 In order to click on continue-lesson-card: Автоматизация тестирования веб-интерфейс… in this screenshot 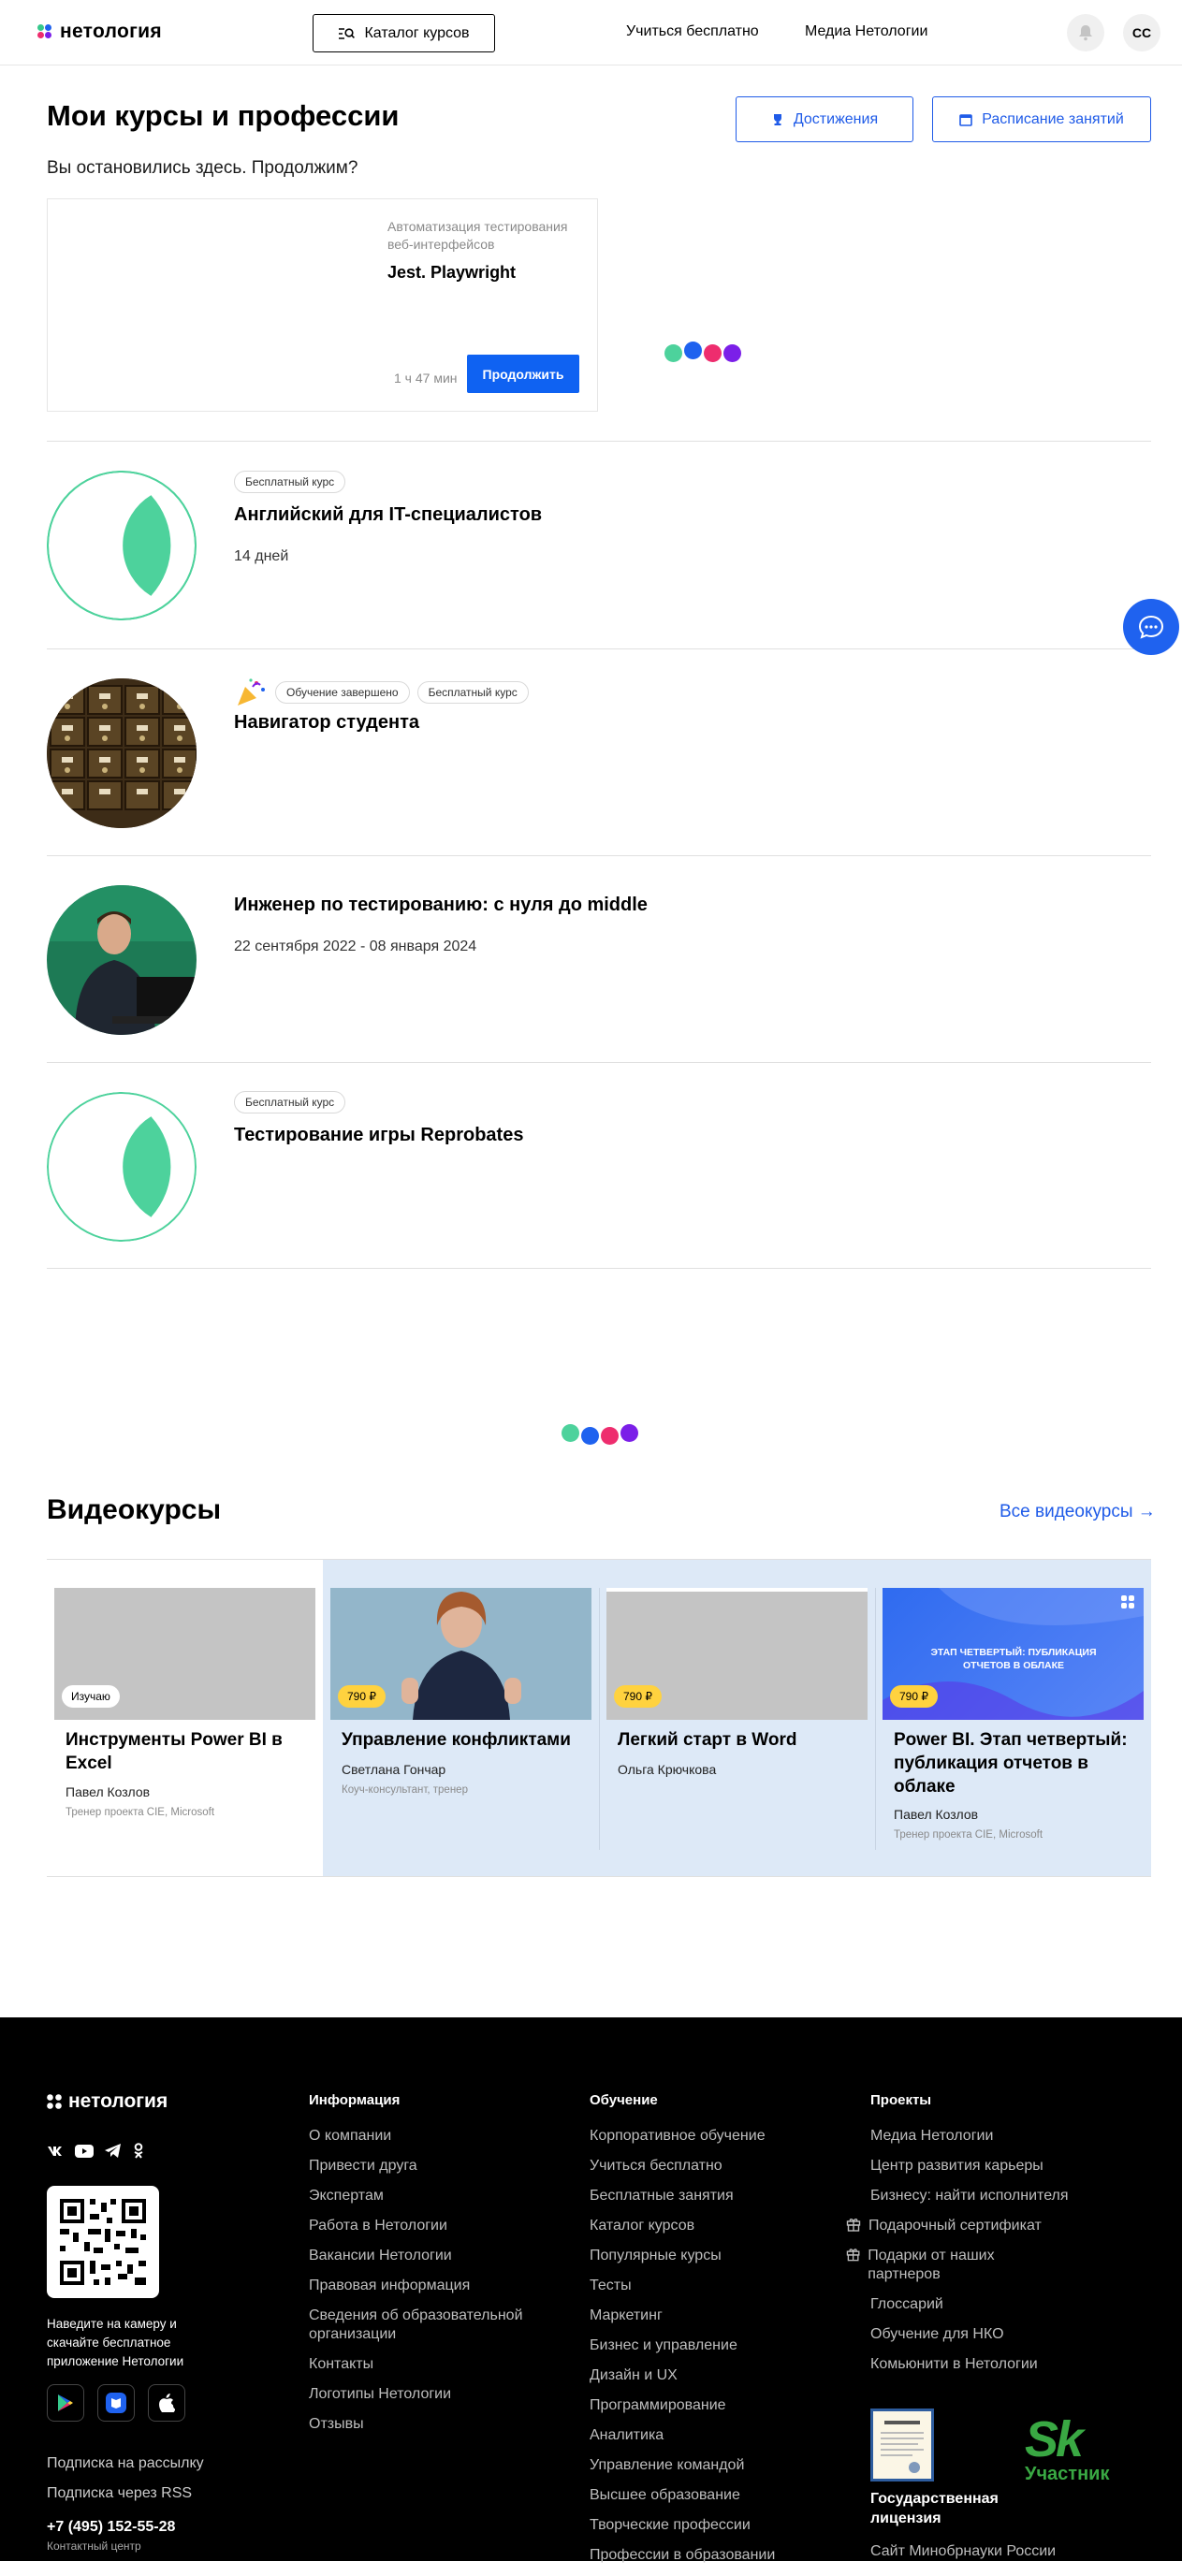, I will do `click(322, 305)`.